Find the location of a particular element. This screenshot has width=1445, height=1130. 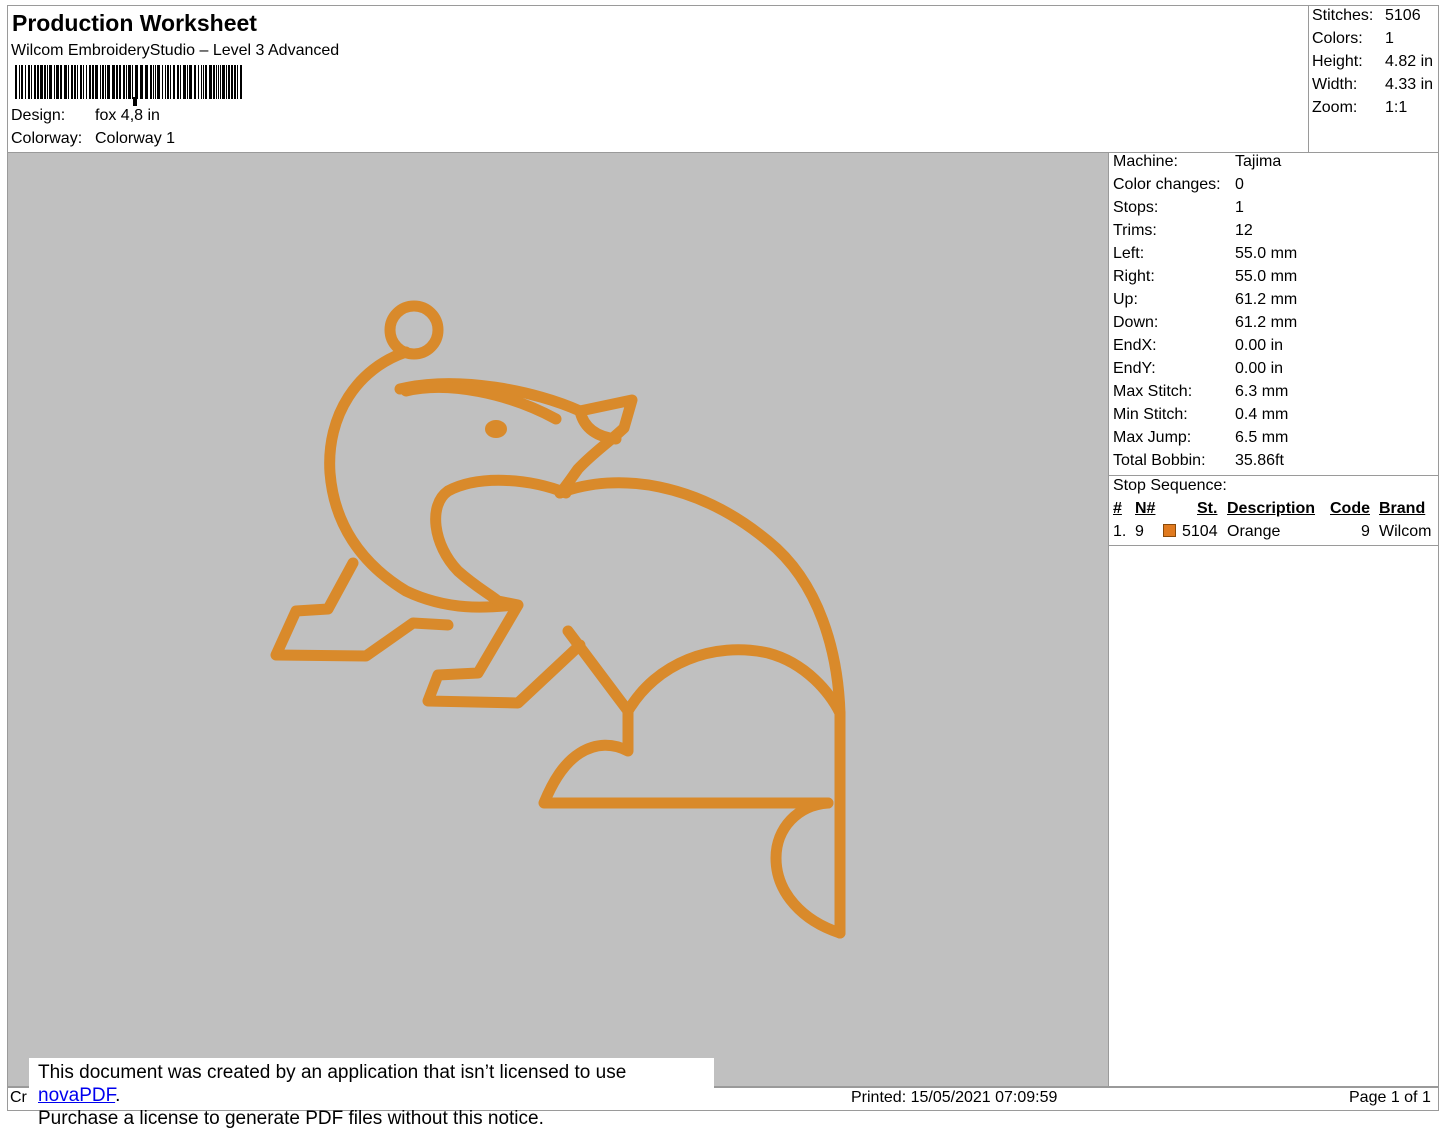

info-value: 1 is located at coordinates (1239, 207).